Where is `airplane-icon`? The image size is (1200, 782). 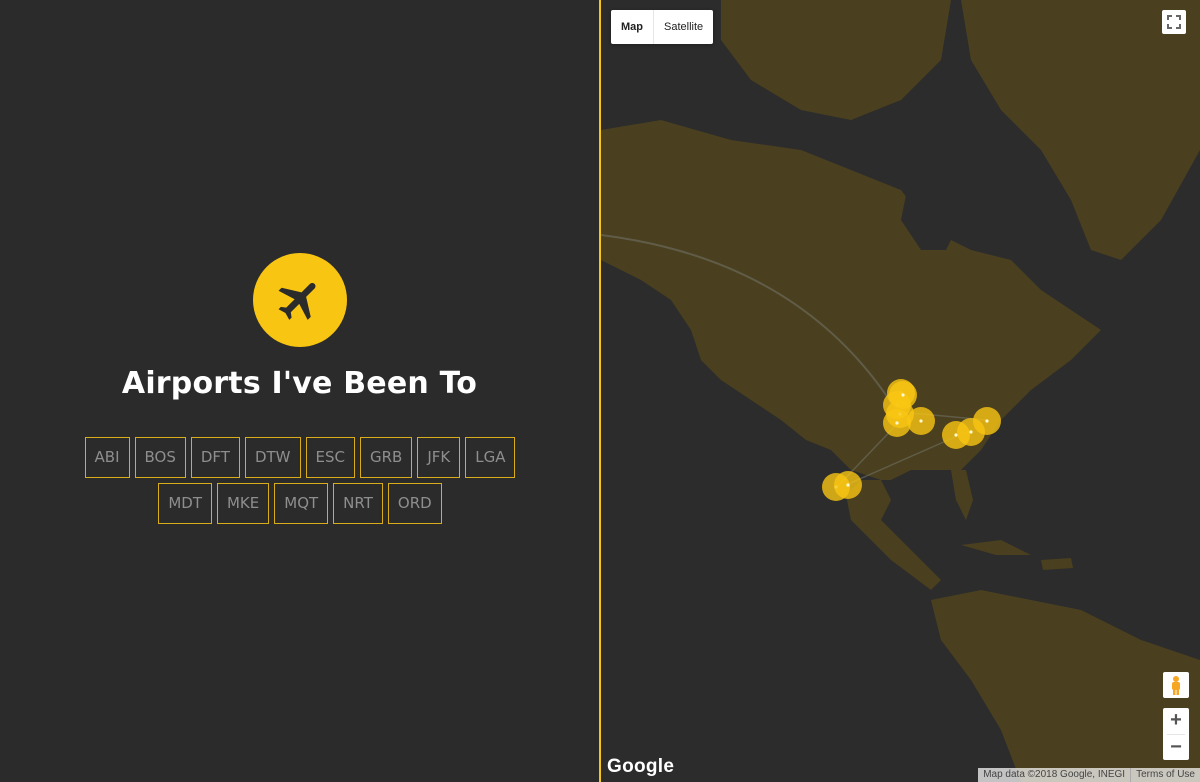
airplane-icon is located at coordinates (297, 301).